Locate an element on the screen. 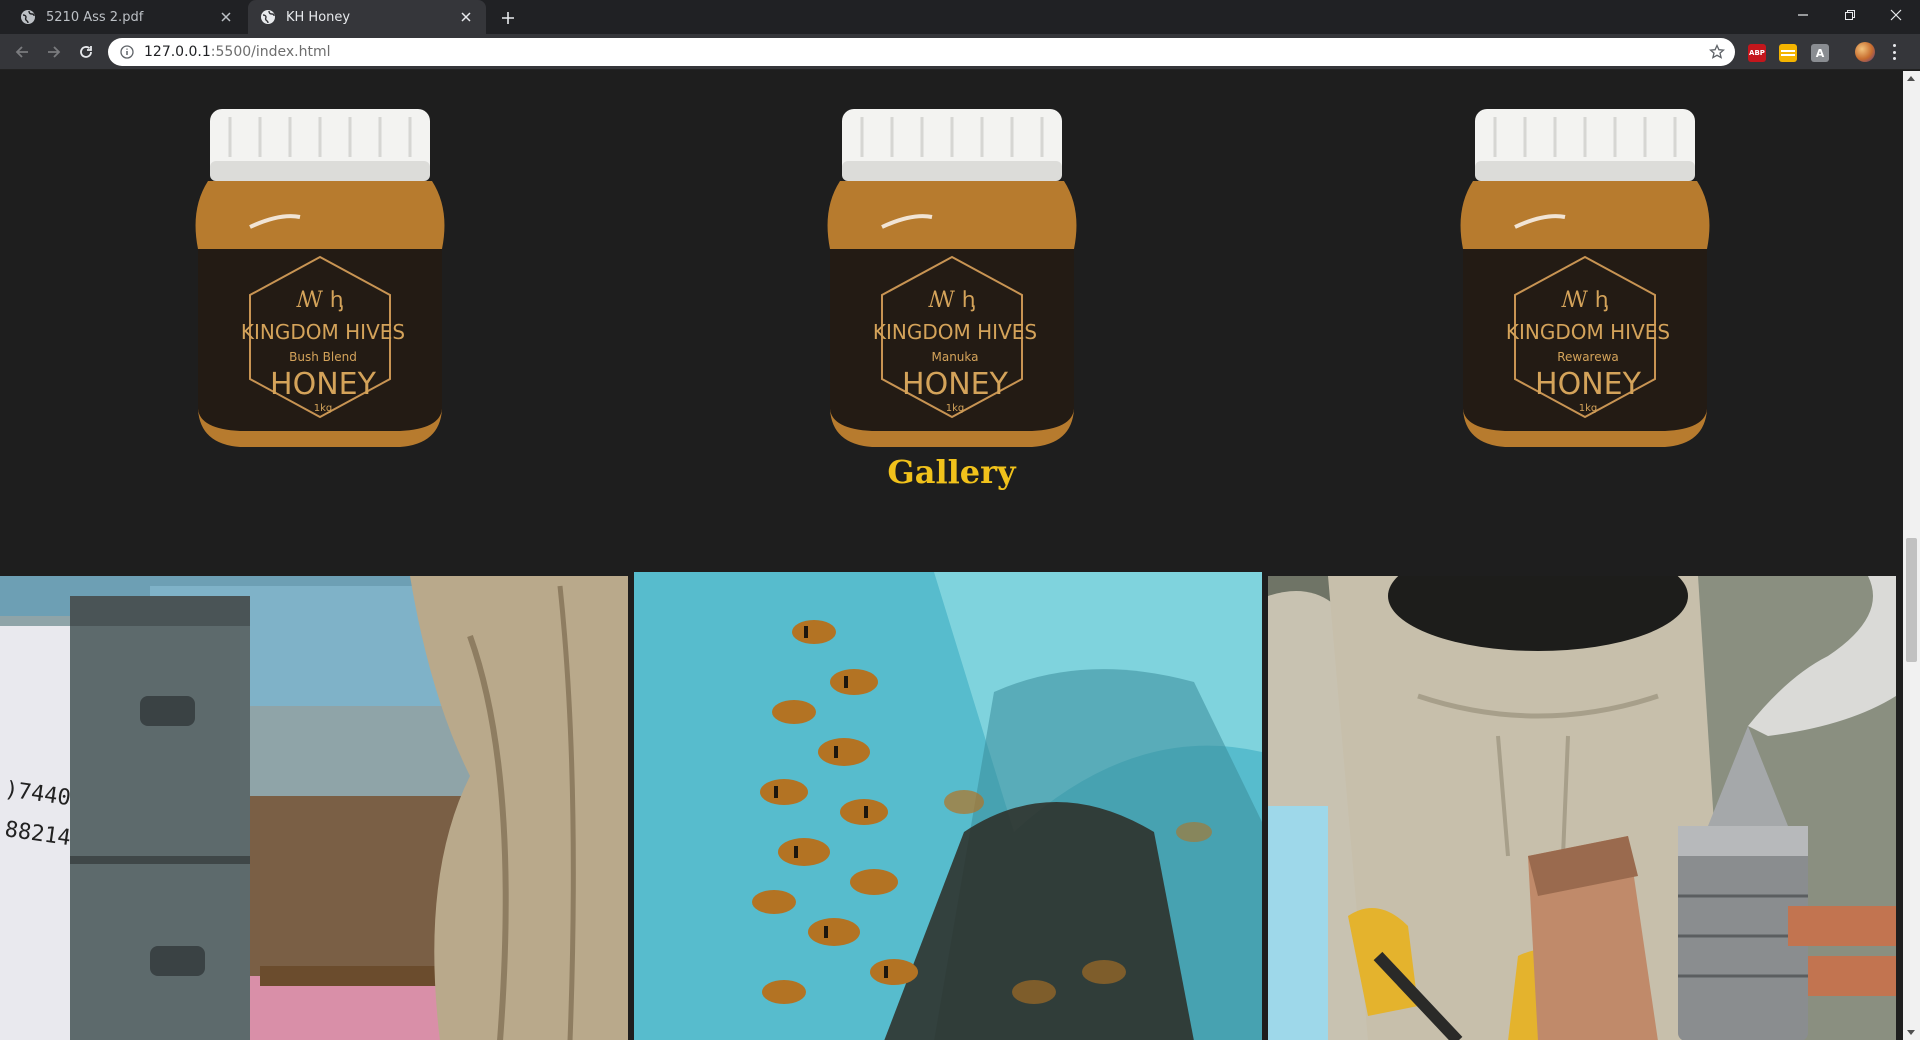 This screenshot has height=1040, width=1920. bookmark-star-icon is located at coordinates (1717, 52).